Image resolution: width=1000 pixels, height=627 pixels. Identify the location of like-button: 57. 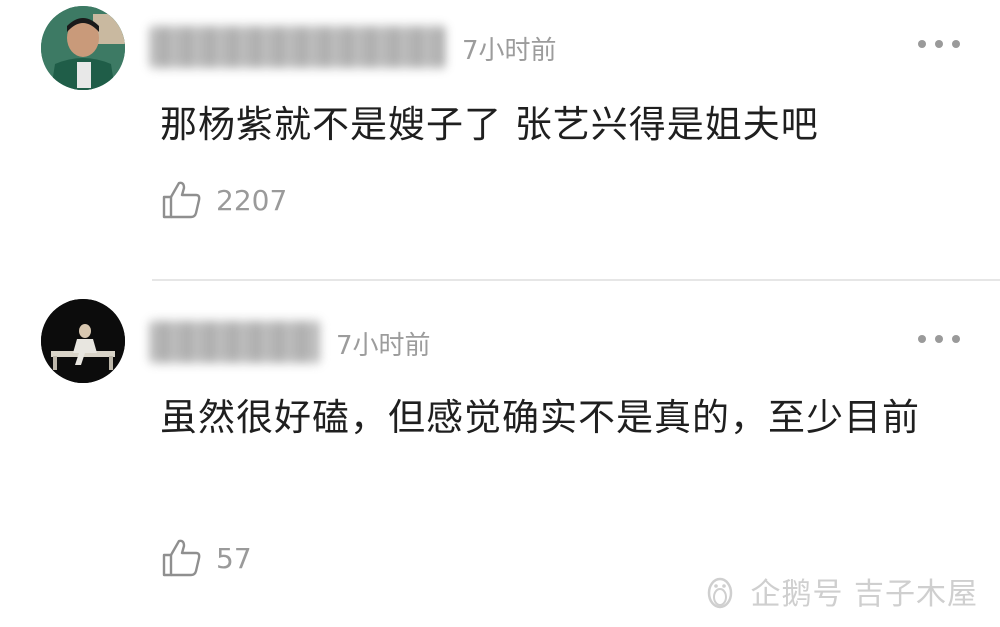
(206, 558).